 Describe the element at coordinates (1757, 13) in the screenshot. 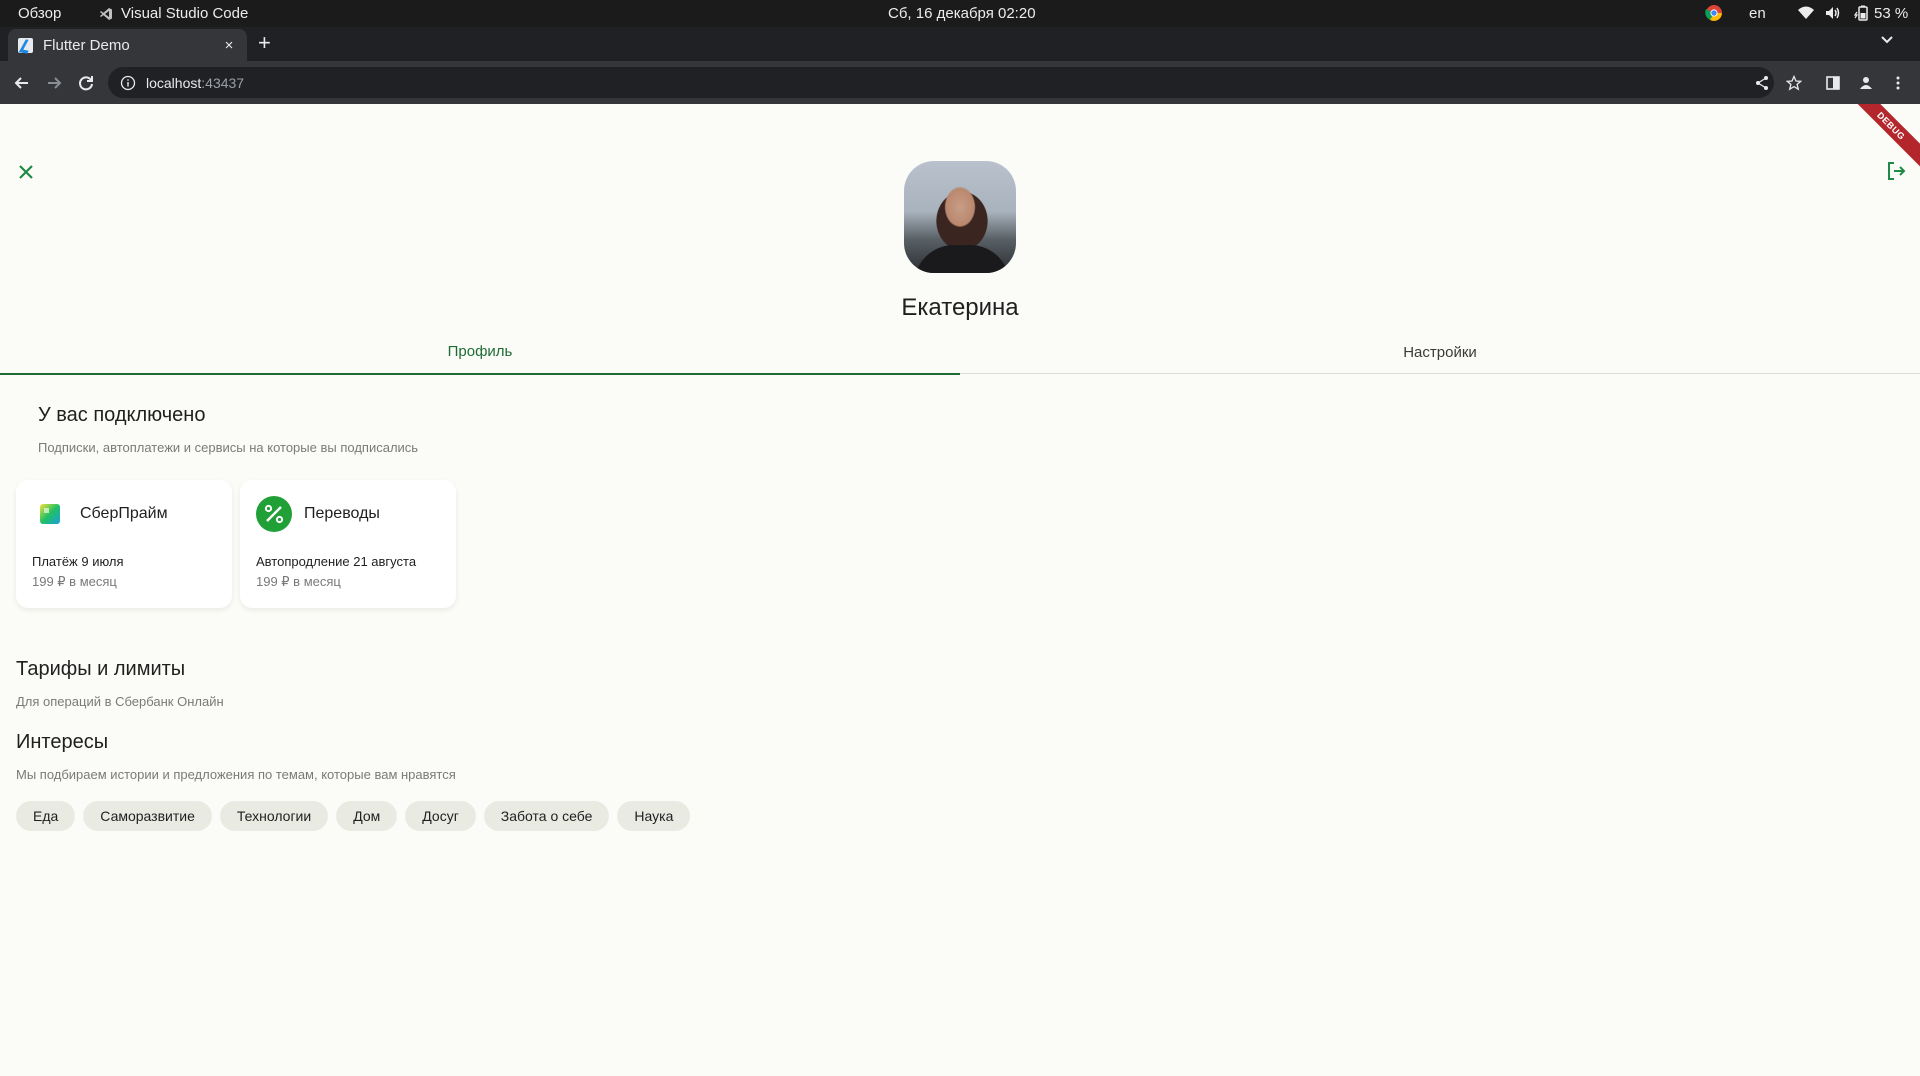

I see `keyboard-layout: en` at that location.